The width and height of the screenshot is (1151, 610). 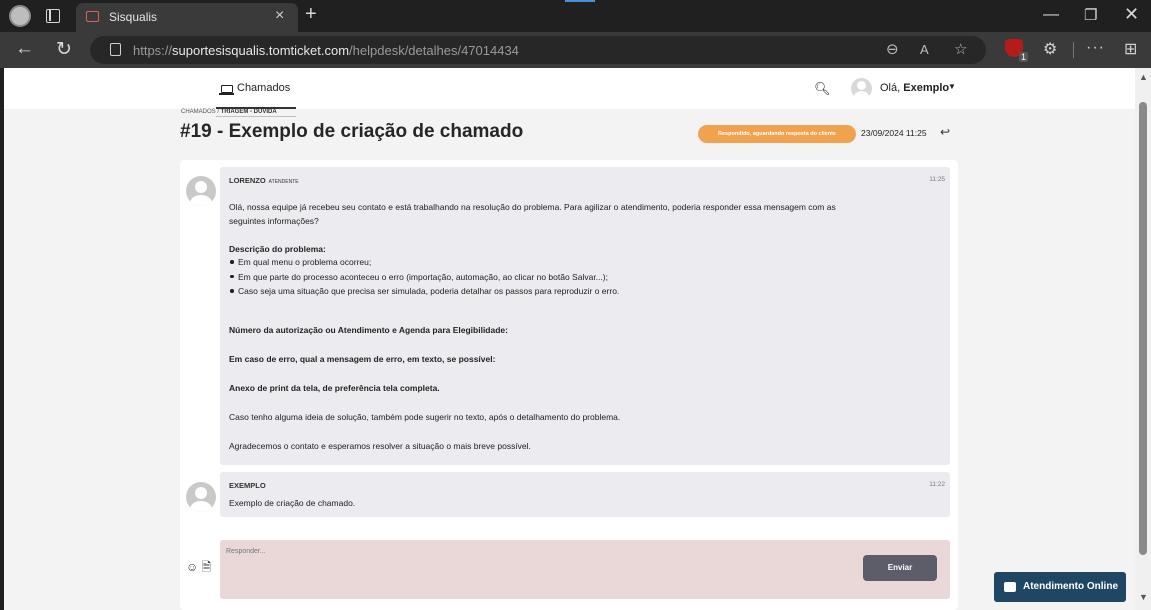 I want to click on laptop-icon, so click(x=226, y=90).